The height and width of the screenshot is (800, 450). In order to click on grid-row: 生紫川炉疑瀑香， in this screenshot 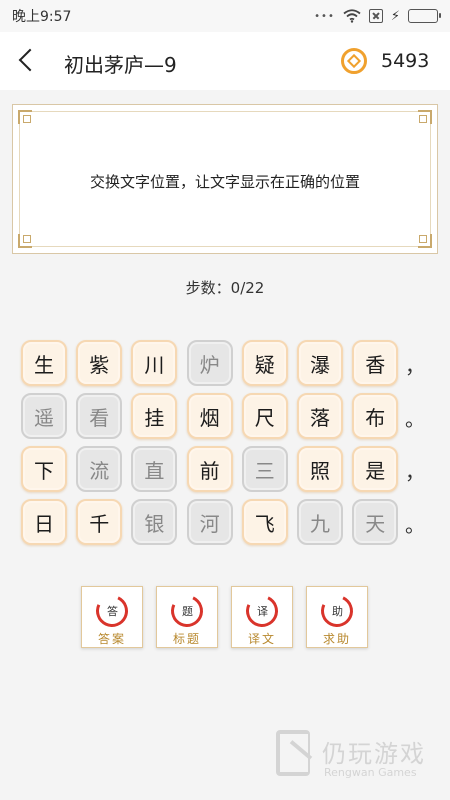, I will do `click(226, 364)`.